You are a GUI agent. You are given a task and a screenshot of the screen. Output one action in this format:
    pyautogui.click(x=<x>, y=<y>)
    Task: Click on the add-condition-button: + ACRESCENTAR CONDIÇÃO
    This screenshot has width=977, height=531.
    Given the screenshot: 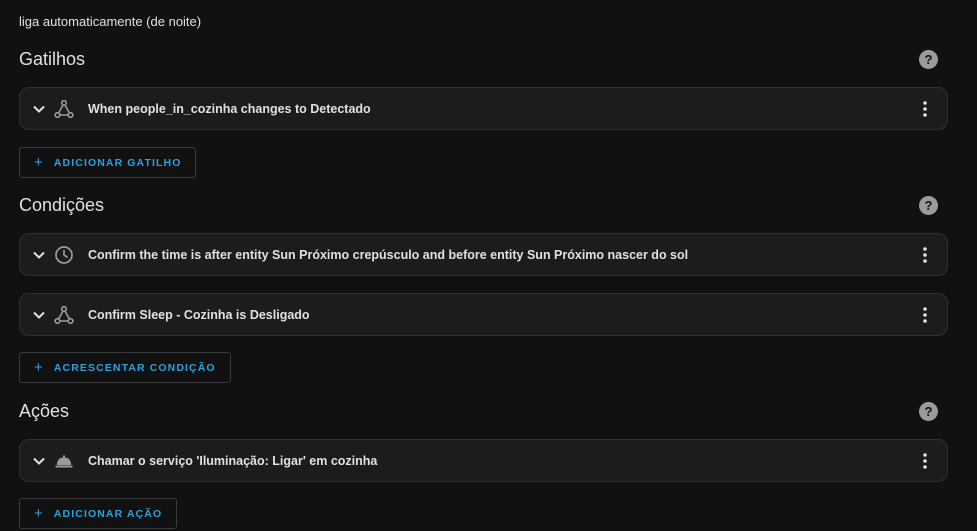 What is the action you would take?
    pyautogui.click(x=125, y=367)
    